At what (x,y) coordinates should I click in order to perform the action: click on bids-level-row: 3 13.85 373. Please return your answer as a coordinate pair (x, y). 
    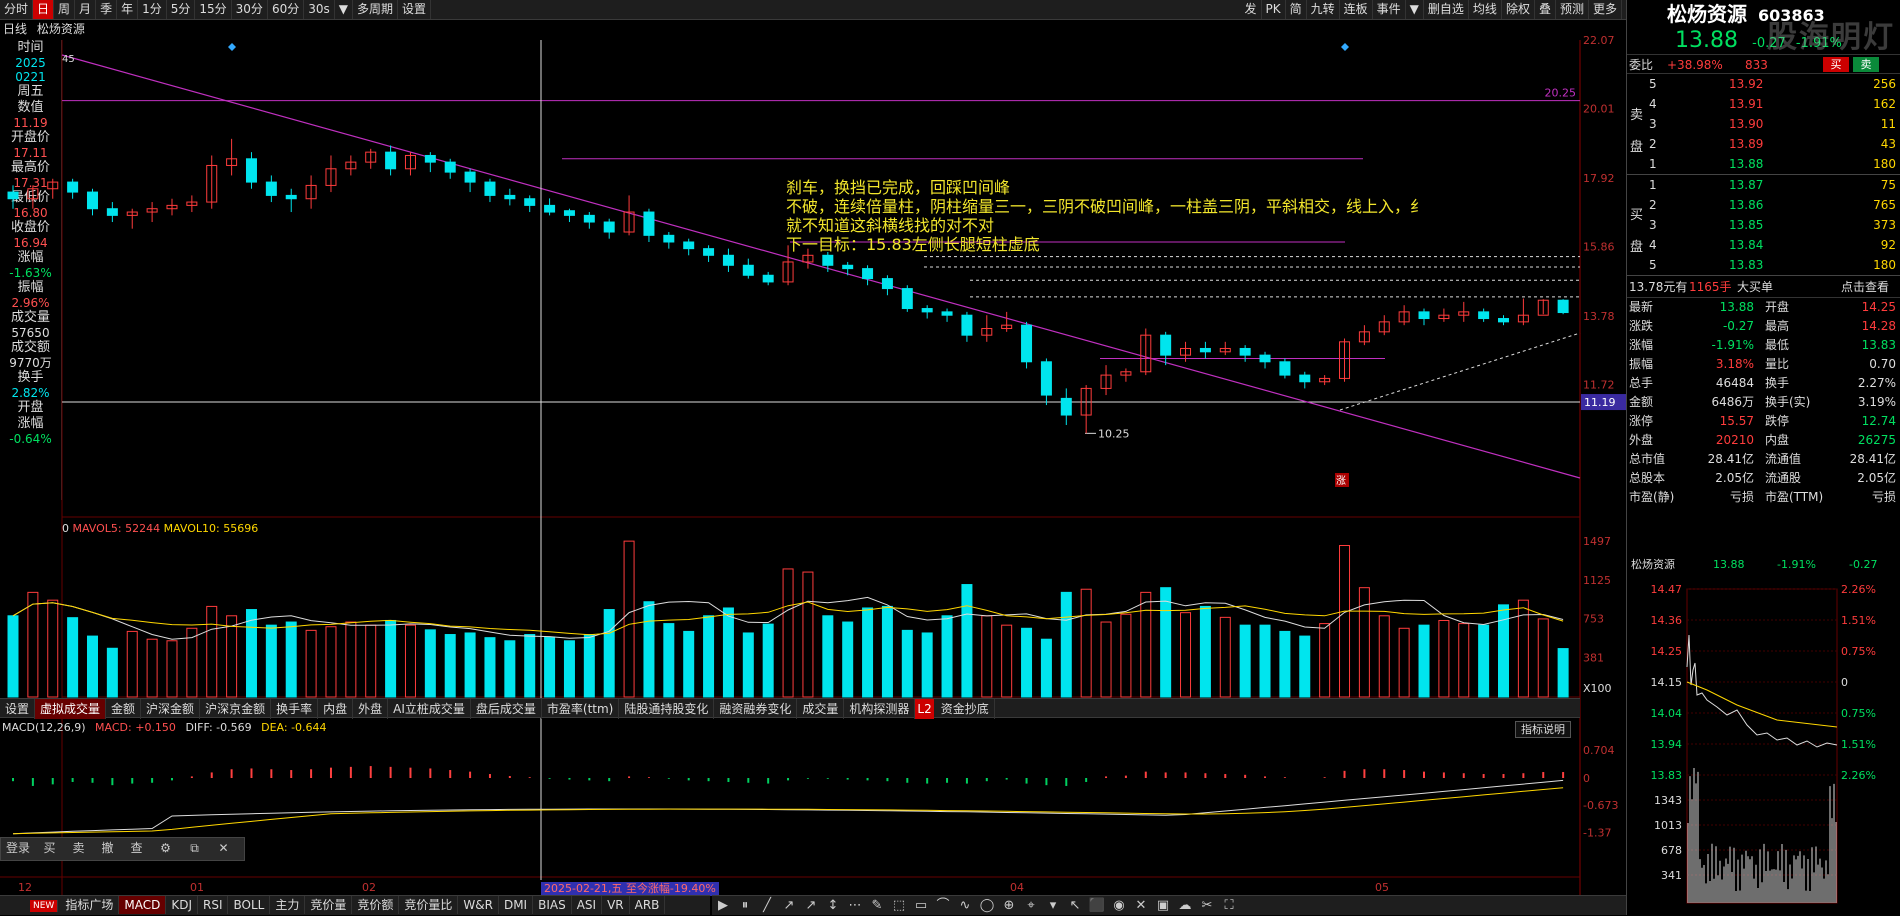
    Looking at the image, I should click on (1763, 225).